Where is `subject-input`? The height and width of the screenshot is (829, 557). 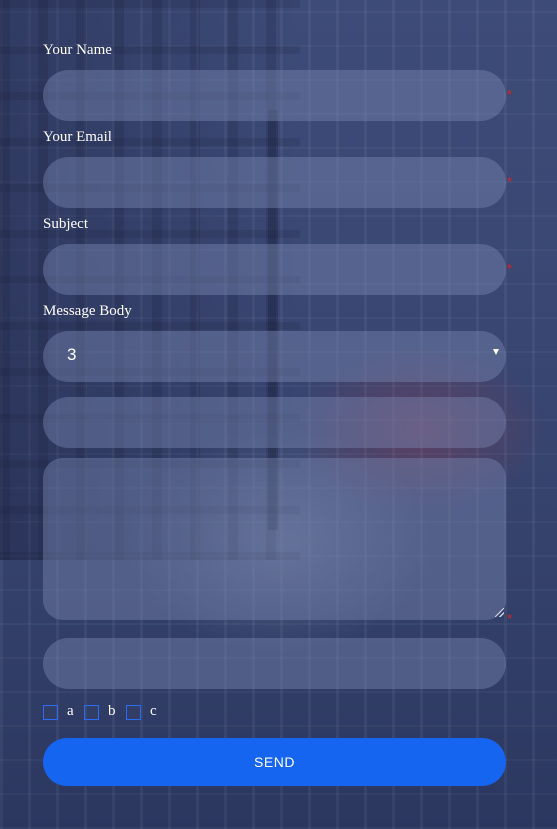
subject-input is located at coordinates (274, 269).